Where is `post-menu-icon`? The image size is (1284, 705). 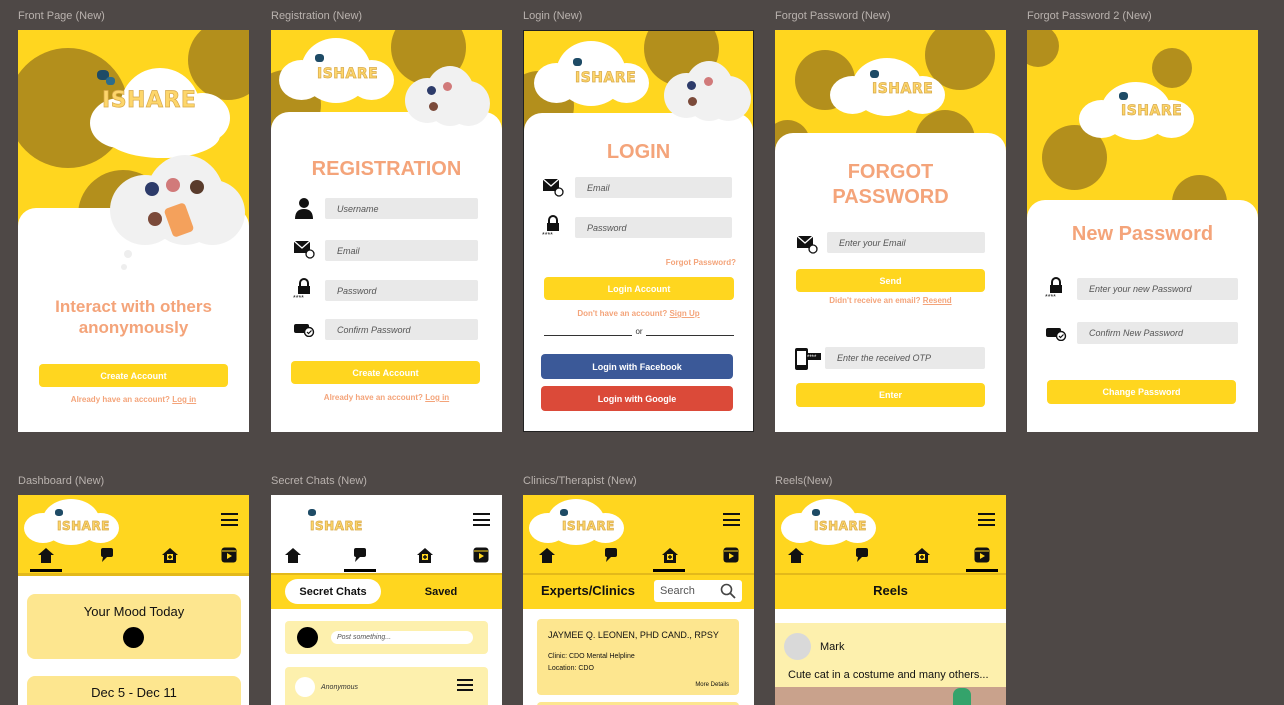 post-menu-icon is located at coordinates (465, 685).